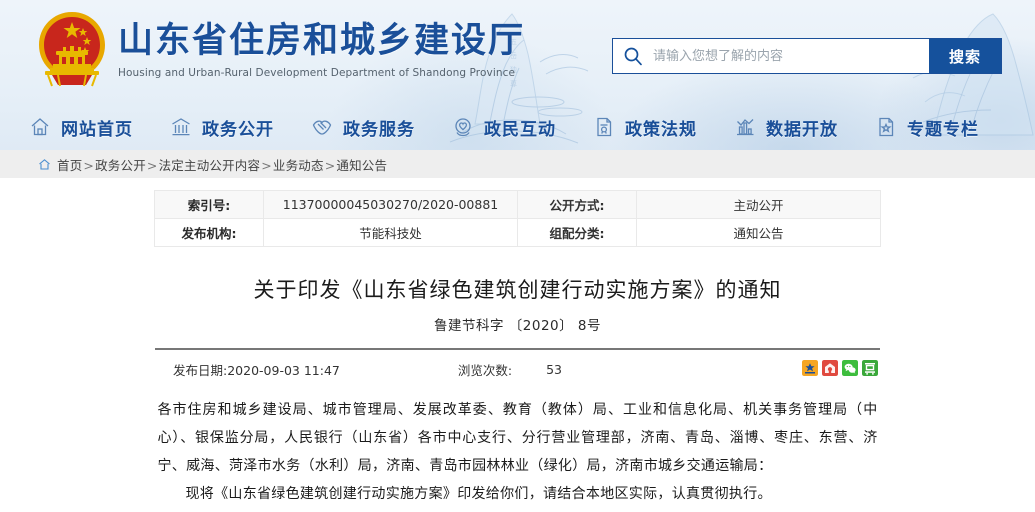 This screenshot has width=1035, height=512. What do you see at coordinates (40, 127) in the screenshot?
I see `home-icon` at bounding box center [40, 127].